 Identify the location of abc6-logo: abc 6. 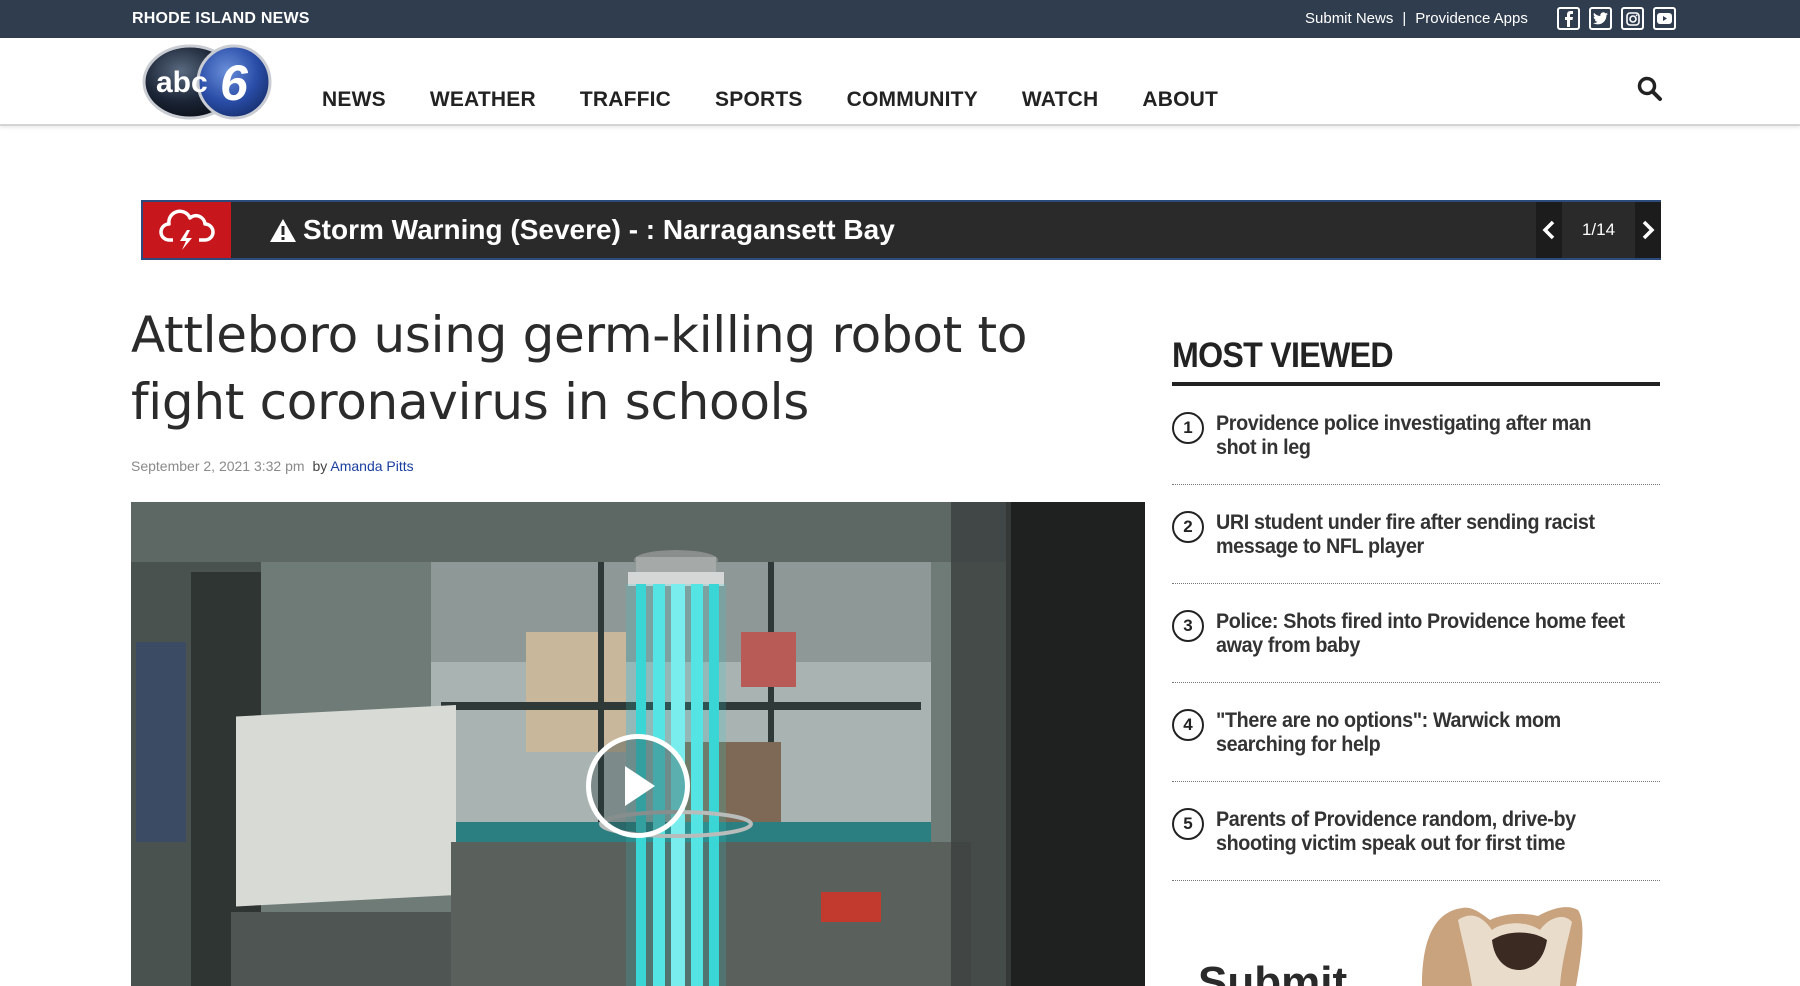
(207, 82).